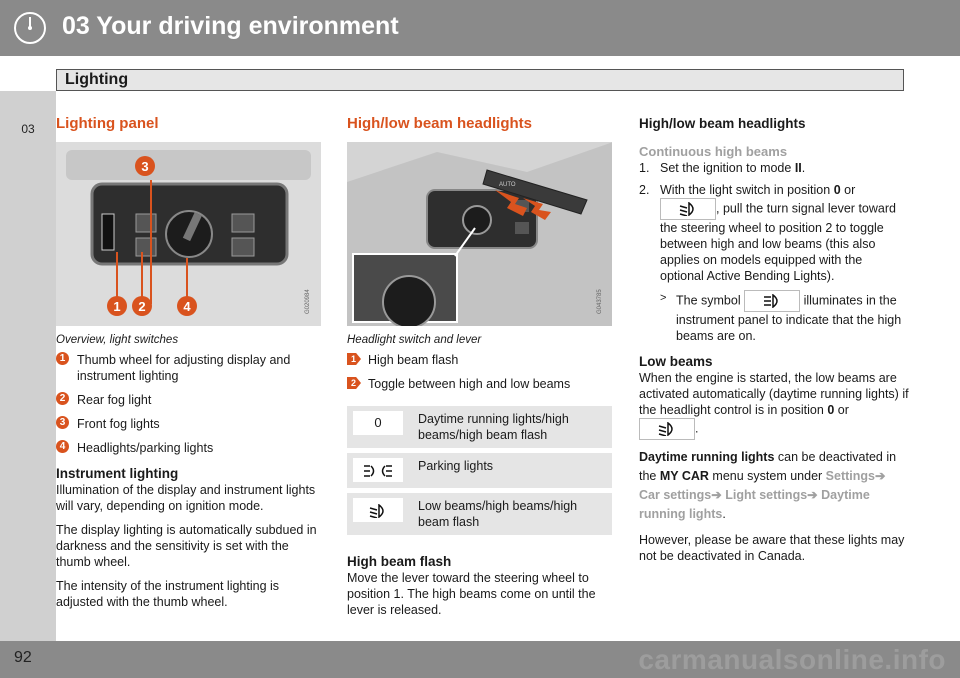  What do you see at coordinates (707, 457) in the screenshot?
I see `text-bold: Daytime running lights` at bounding box center [707, 457].